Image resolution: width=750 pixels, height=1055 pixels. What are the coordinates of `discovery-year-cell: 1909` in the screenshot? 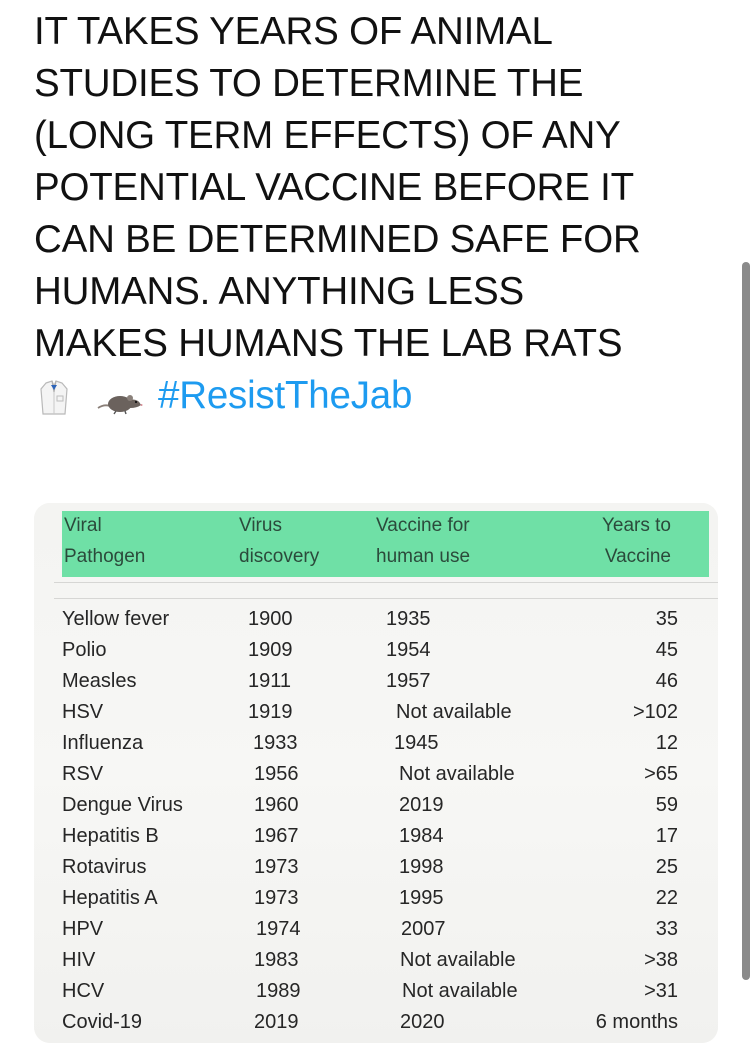 It's located at (270, 650).